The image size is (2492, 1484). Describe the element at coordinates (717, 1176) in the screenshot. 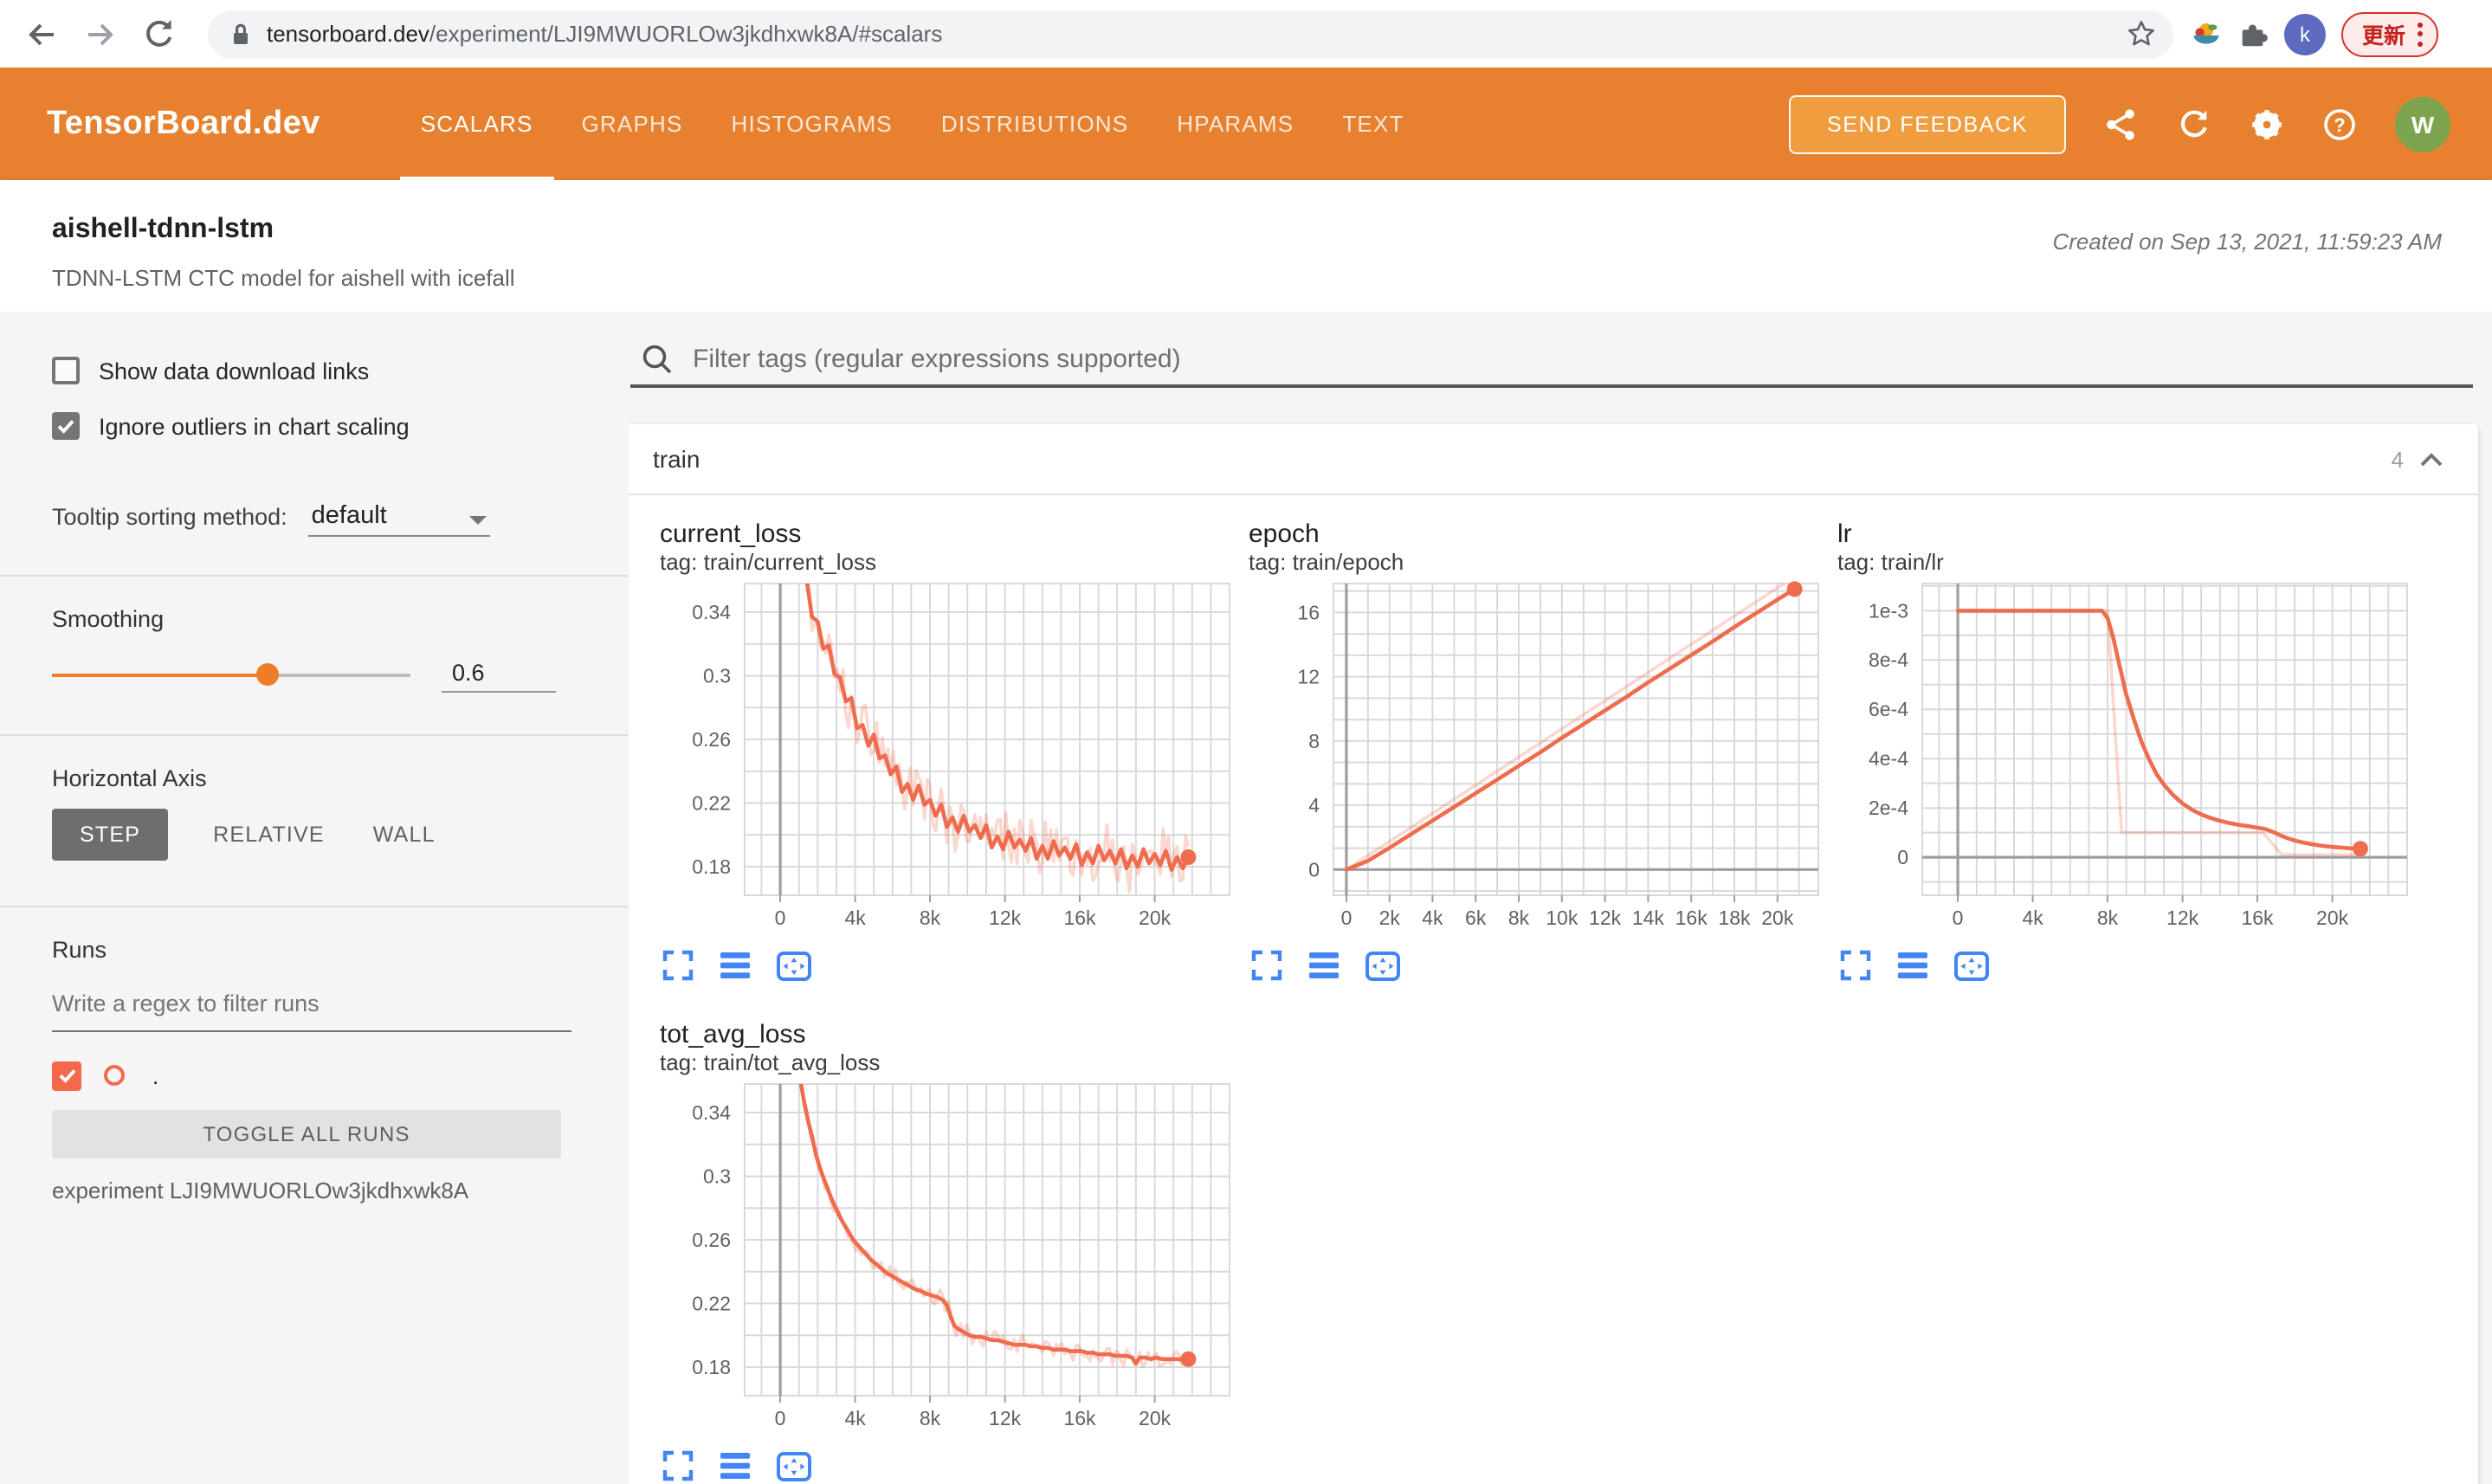

I see `svg-text: 0.3` at that location.